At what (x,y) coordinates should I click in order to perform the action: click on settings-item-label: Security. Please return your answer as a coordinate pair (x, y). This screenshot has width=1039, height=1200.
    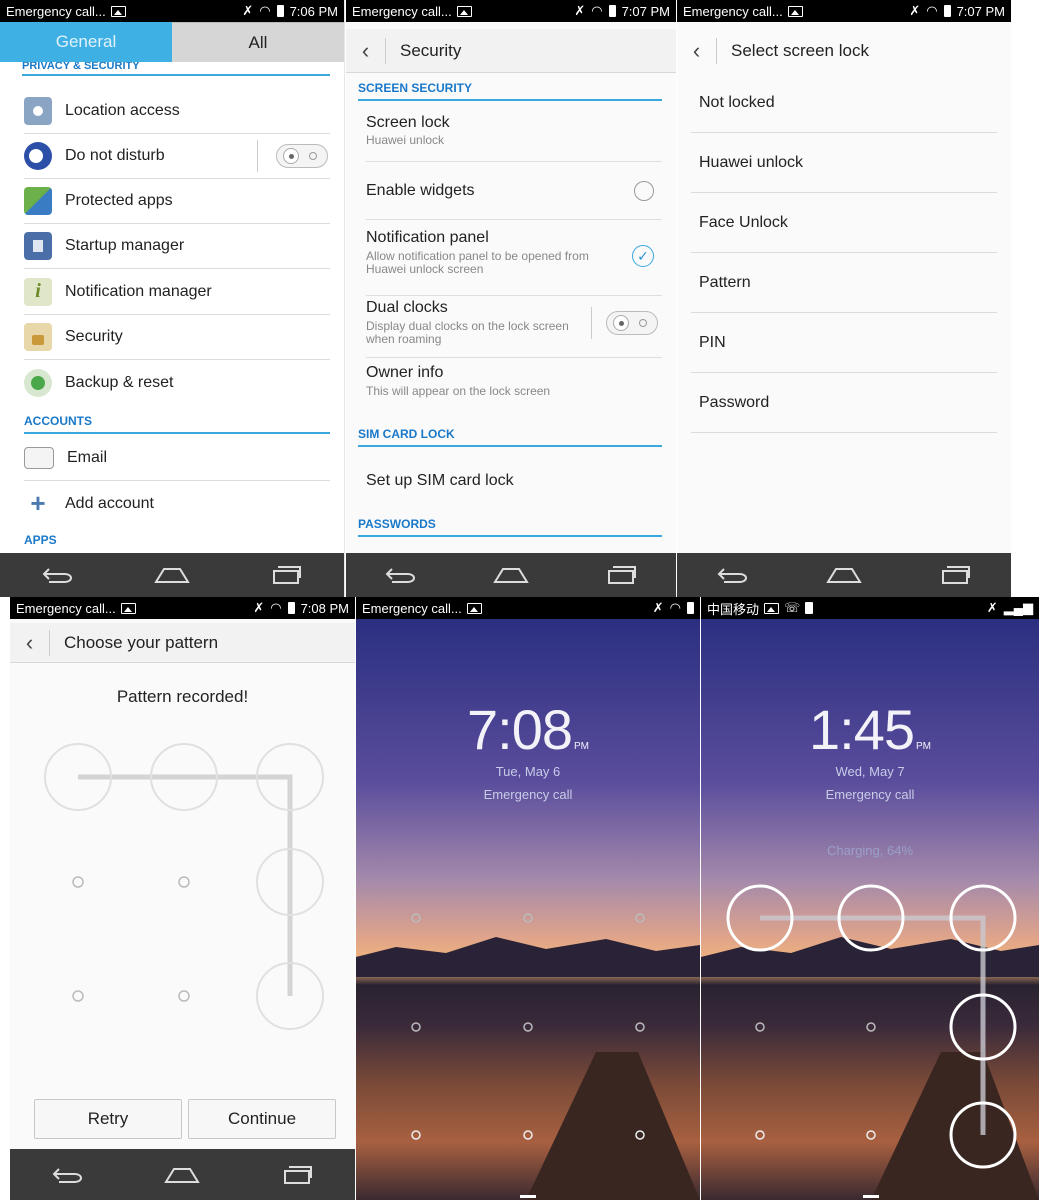
    Looking at the image, I should click on (94, 336).